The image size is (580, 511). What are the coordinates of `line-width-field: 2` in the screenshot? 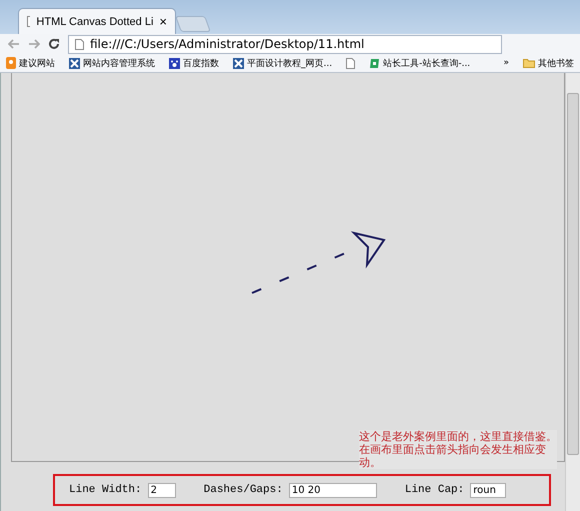 It's located at (162, 490).